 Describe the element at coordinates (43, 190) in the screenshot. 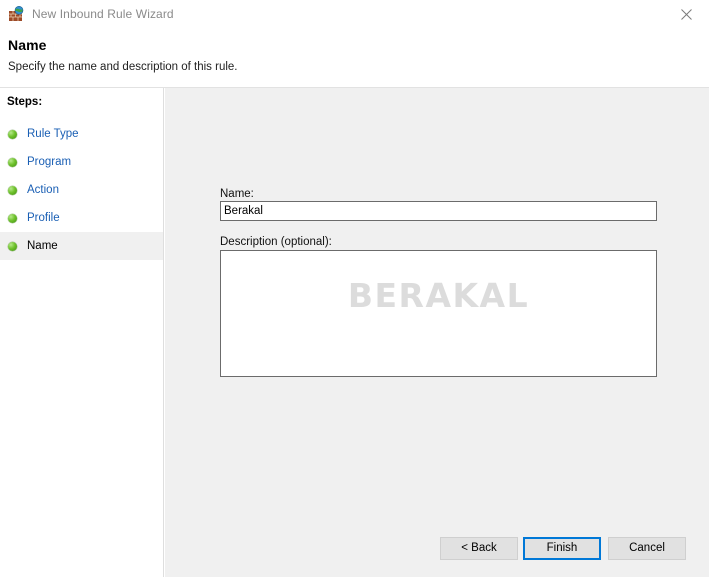

I see `sidebar-item-label: Action` at that location.